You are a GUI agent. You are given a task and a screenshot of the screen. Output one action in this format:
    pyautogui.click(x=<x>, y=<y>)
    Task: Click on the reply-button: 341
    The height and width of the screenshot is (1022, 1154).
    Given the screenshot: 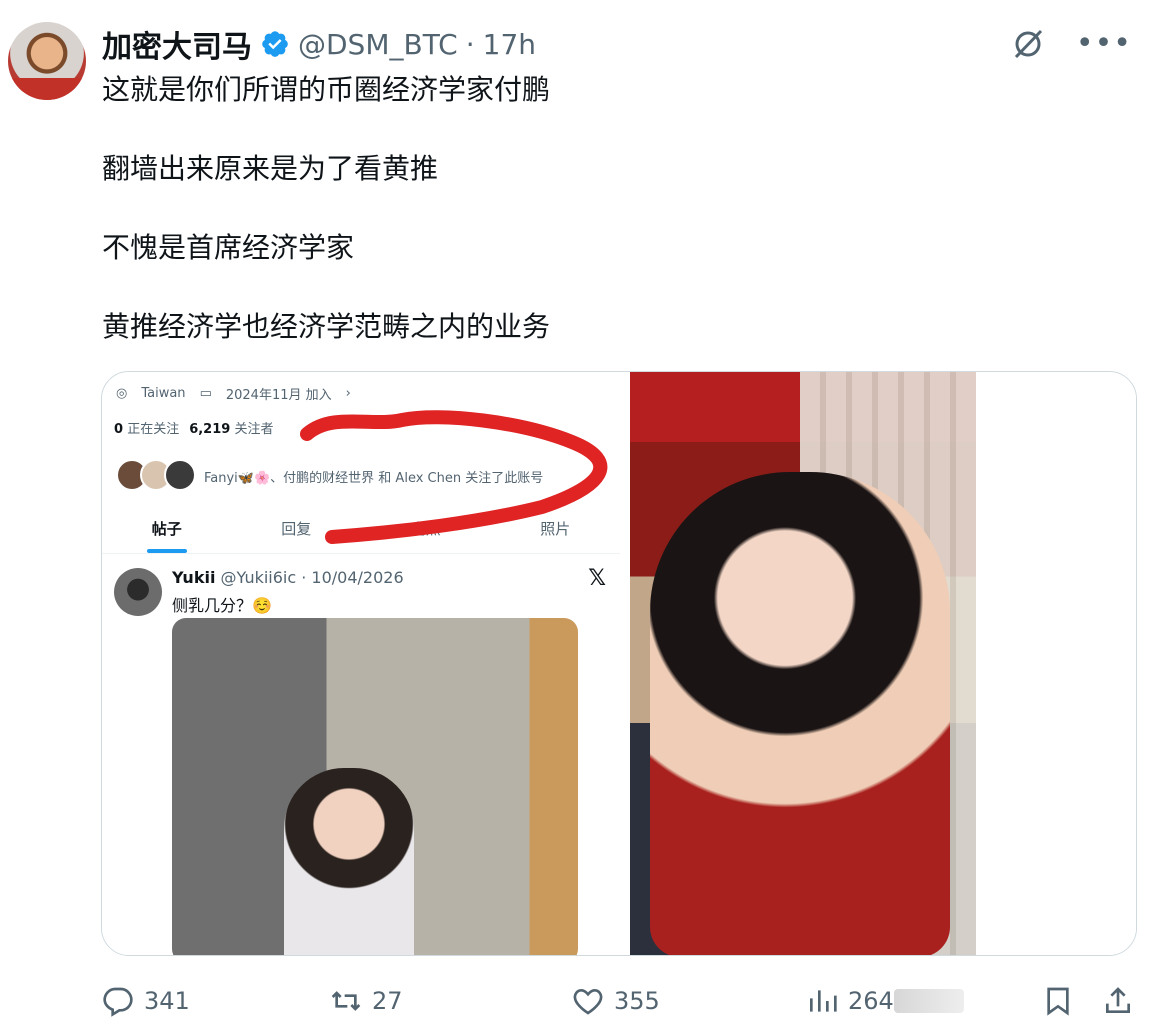 What is the action you would take?
    pyautogui.click(x=146, y=1001)
    